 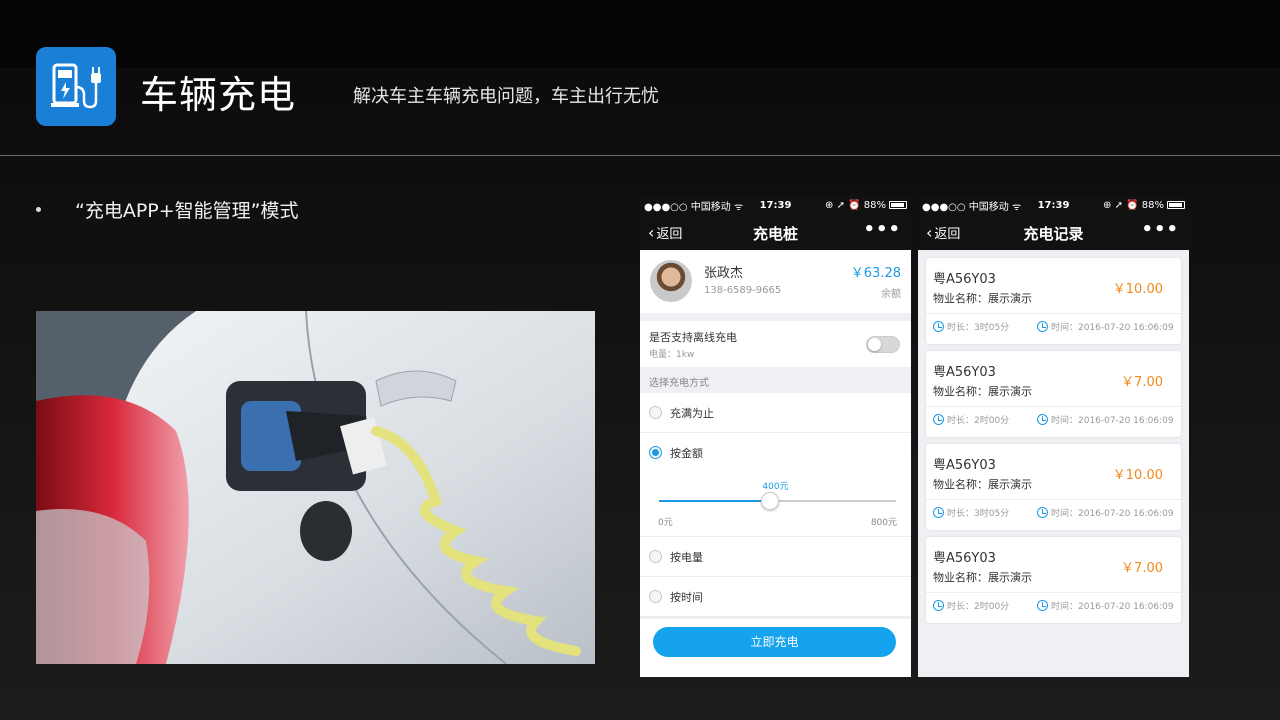 I want to click on amount-slider: 400元 0元 800元, so click(x=775, y=505).